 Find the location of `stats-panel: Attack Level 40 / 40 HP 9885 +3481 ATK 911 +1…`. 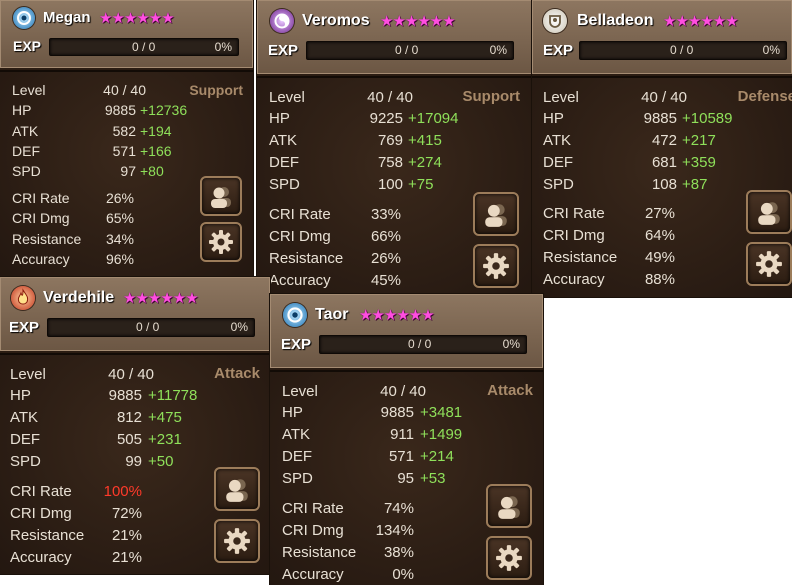

stats-panel: Attack Level 40 / 40 HP 9885 +3481 ATK 911 +1… is located at coordinates (406, 477).